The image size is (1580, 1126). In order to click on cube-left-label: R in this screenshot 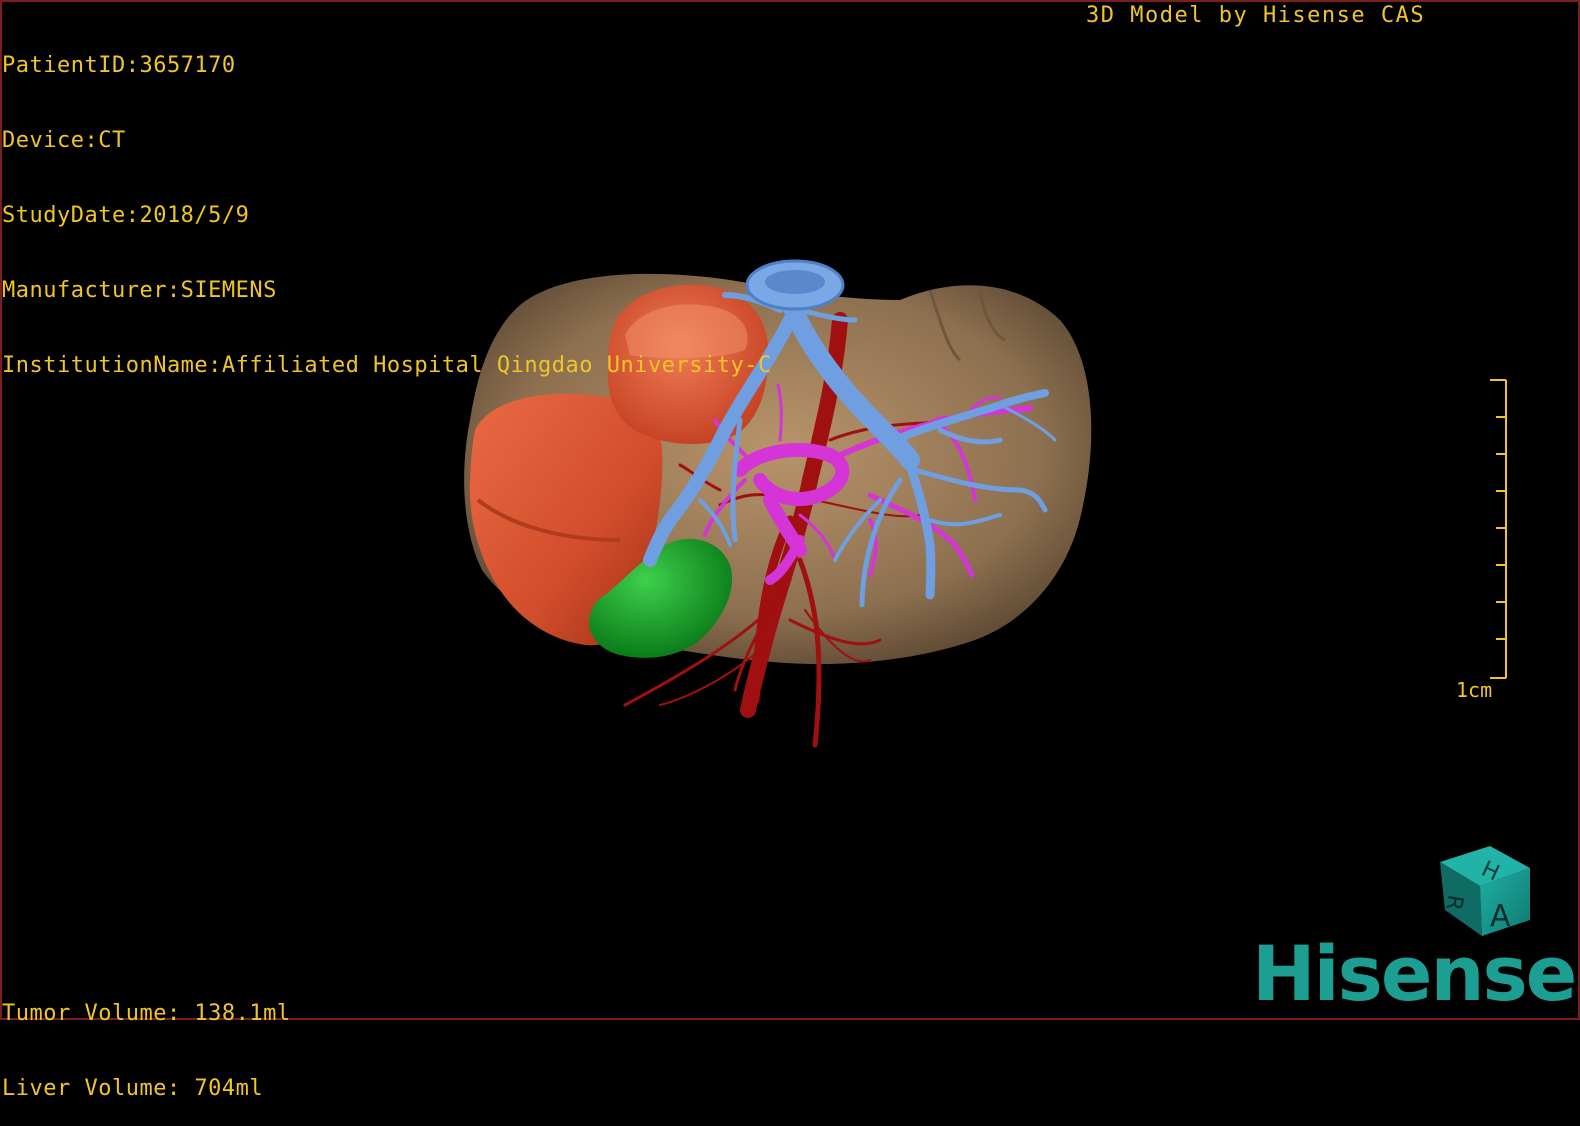, I will do `click(1453, 902)`.